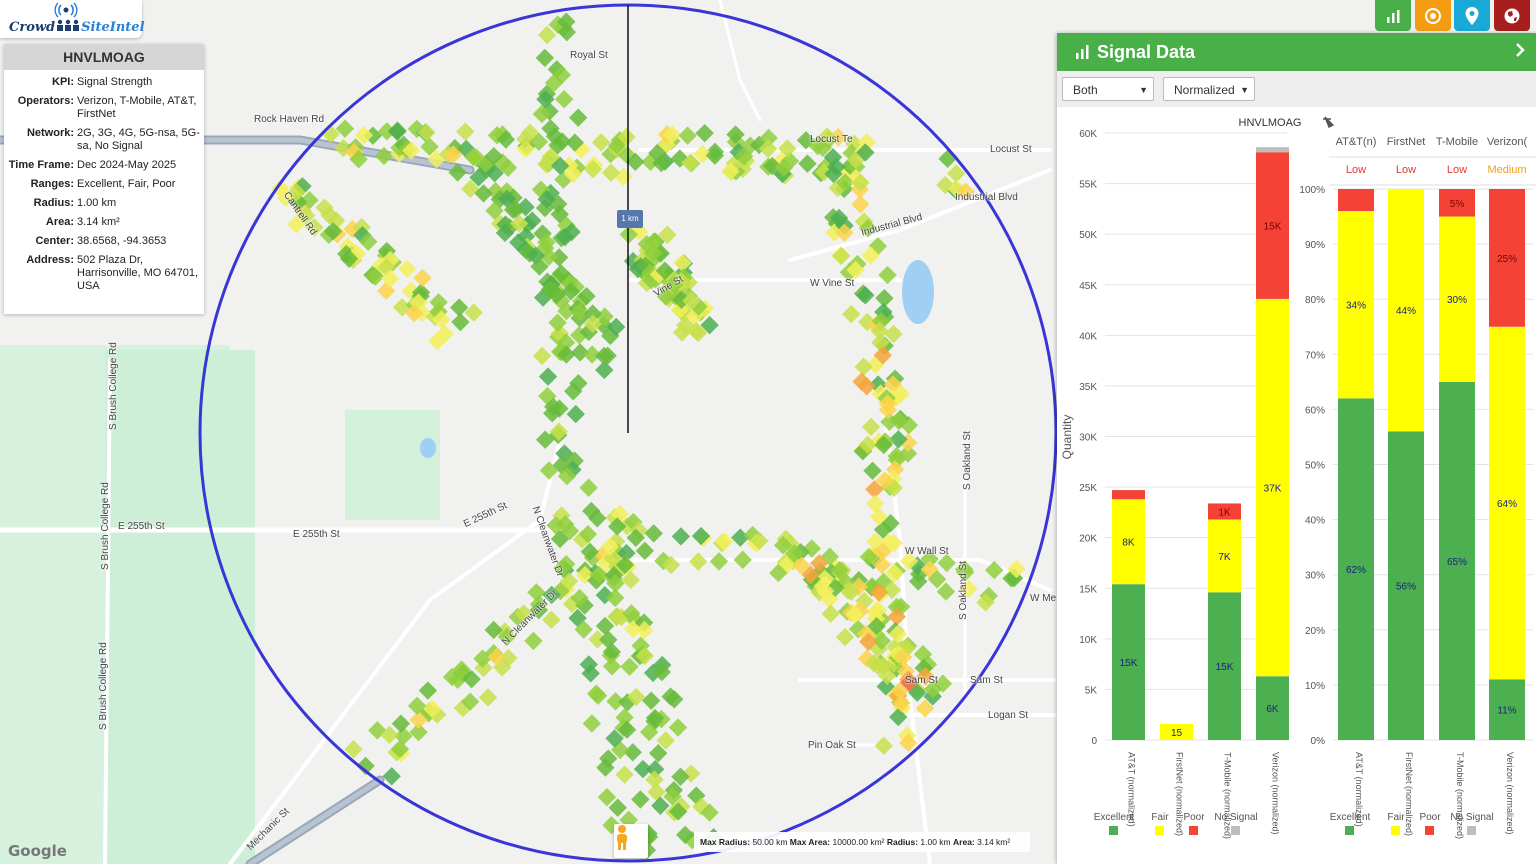 Image resolution: width=1536 pixels, height=864 pixels. Describe the element at coordinates (994, 842) in the screenshot. I see `area-value: 3.14 km²` at that location.